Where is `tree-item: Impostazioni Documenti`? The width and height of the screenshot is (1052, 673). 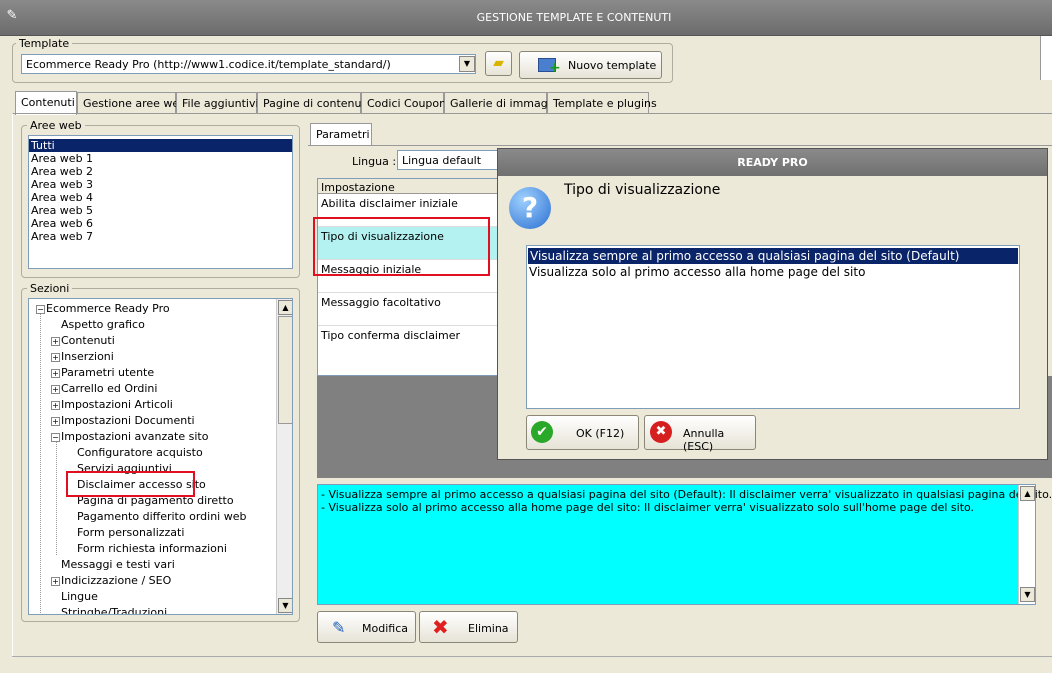
tree-item: Impostazioni Documenti is located at coordinates (128, 421).